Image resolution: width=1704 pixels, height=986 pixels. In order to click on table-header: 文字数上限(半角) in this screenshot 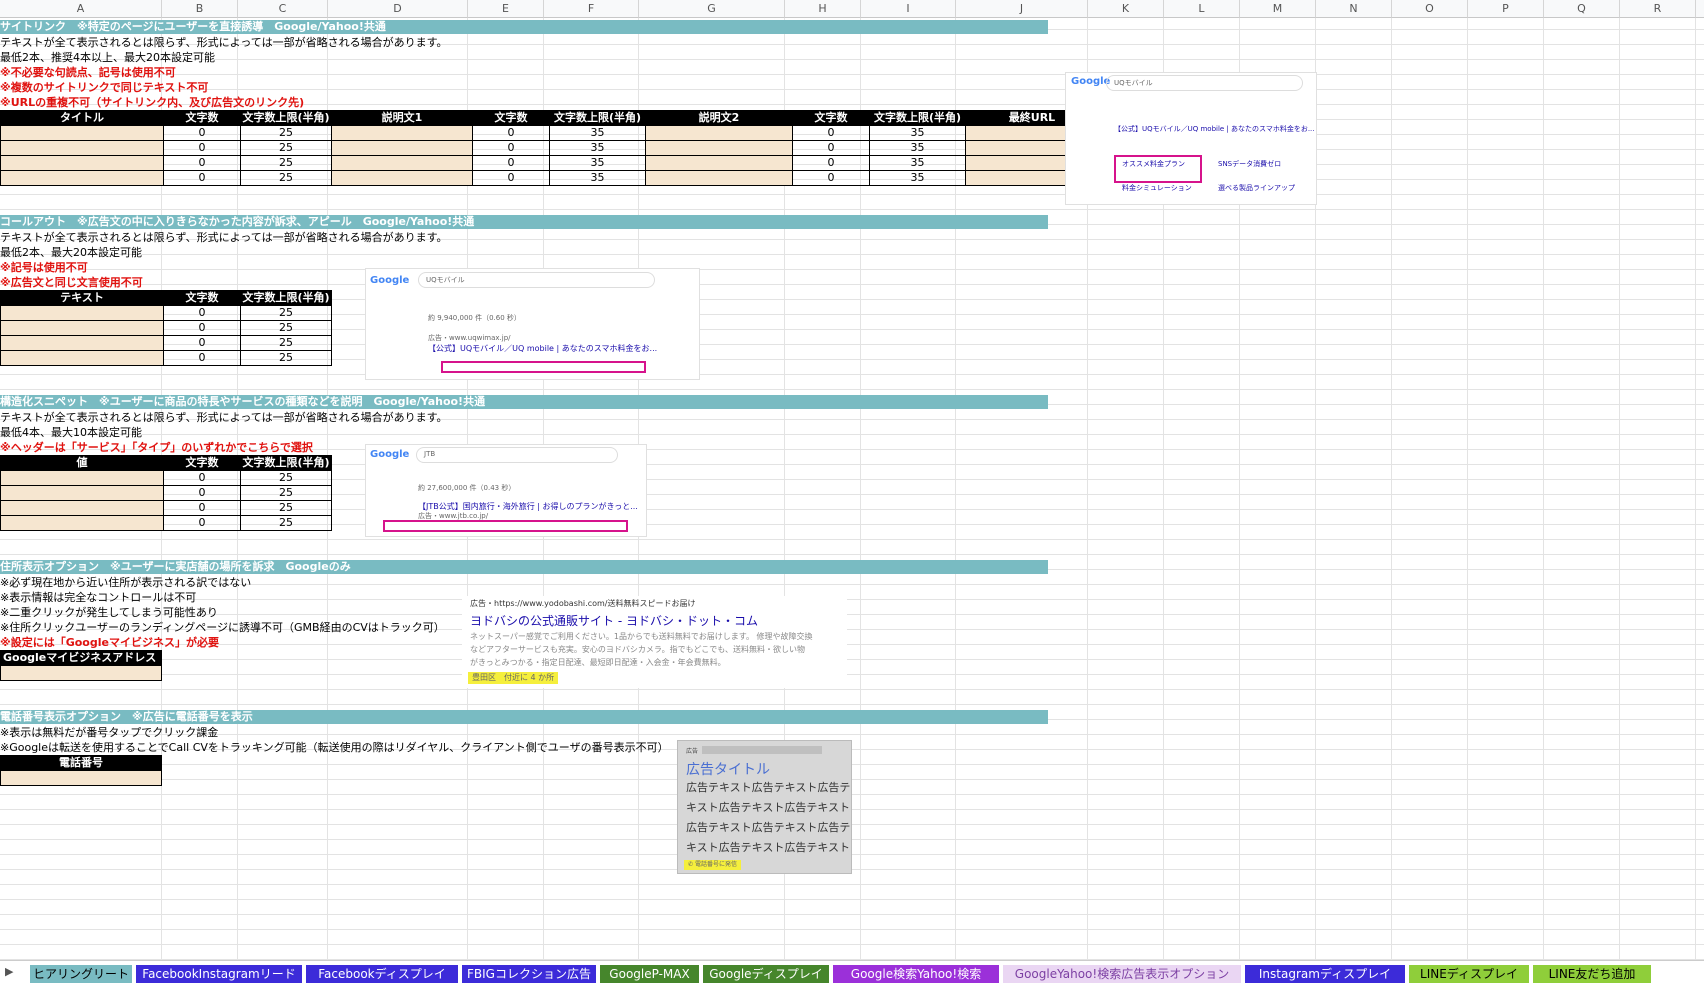, I will do `click(286, 463)`.